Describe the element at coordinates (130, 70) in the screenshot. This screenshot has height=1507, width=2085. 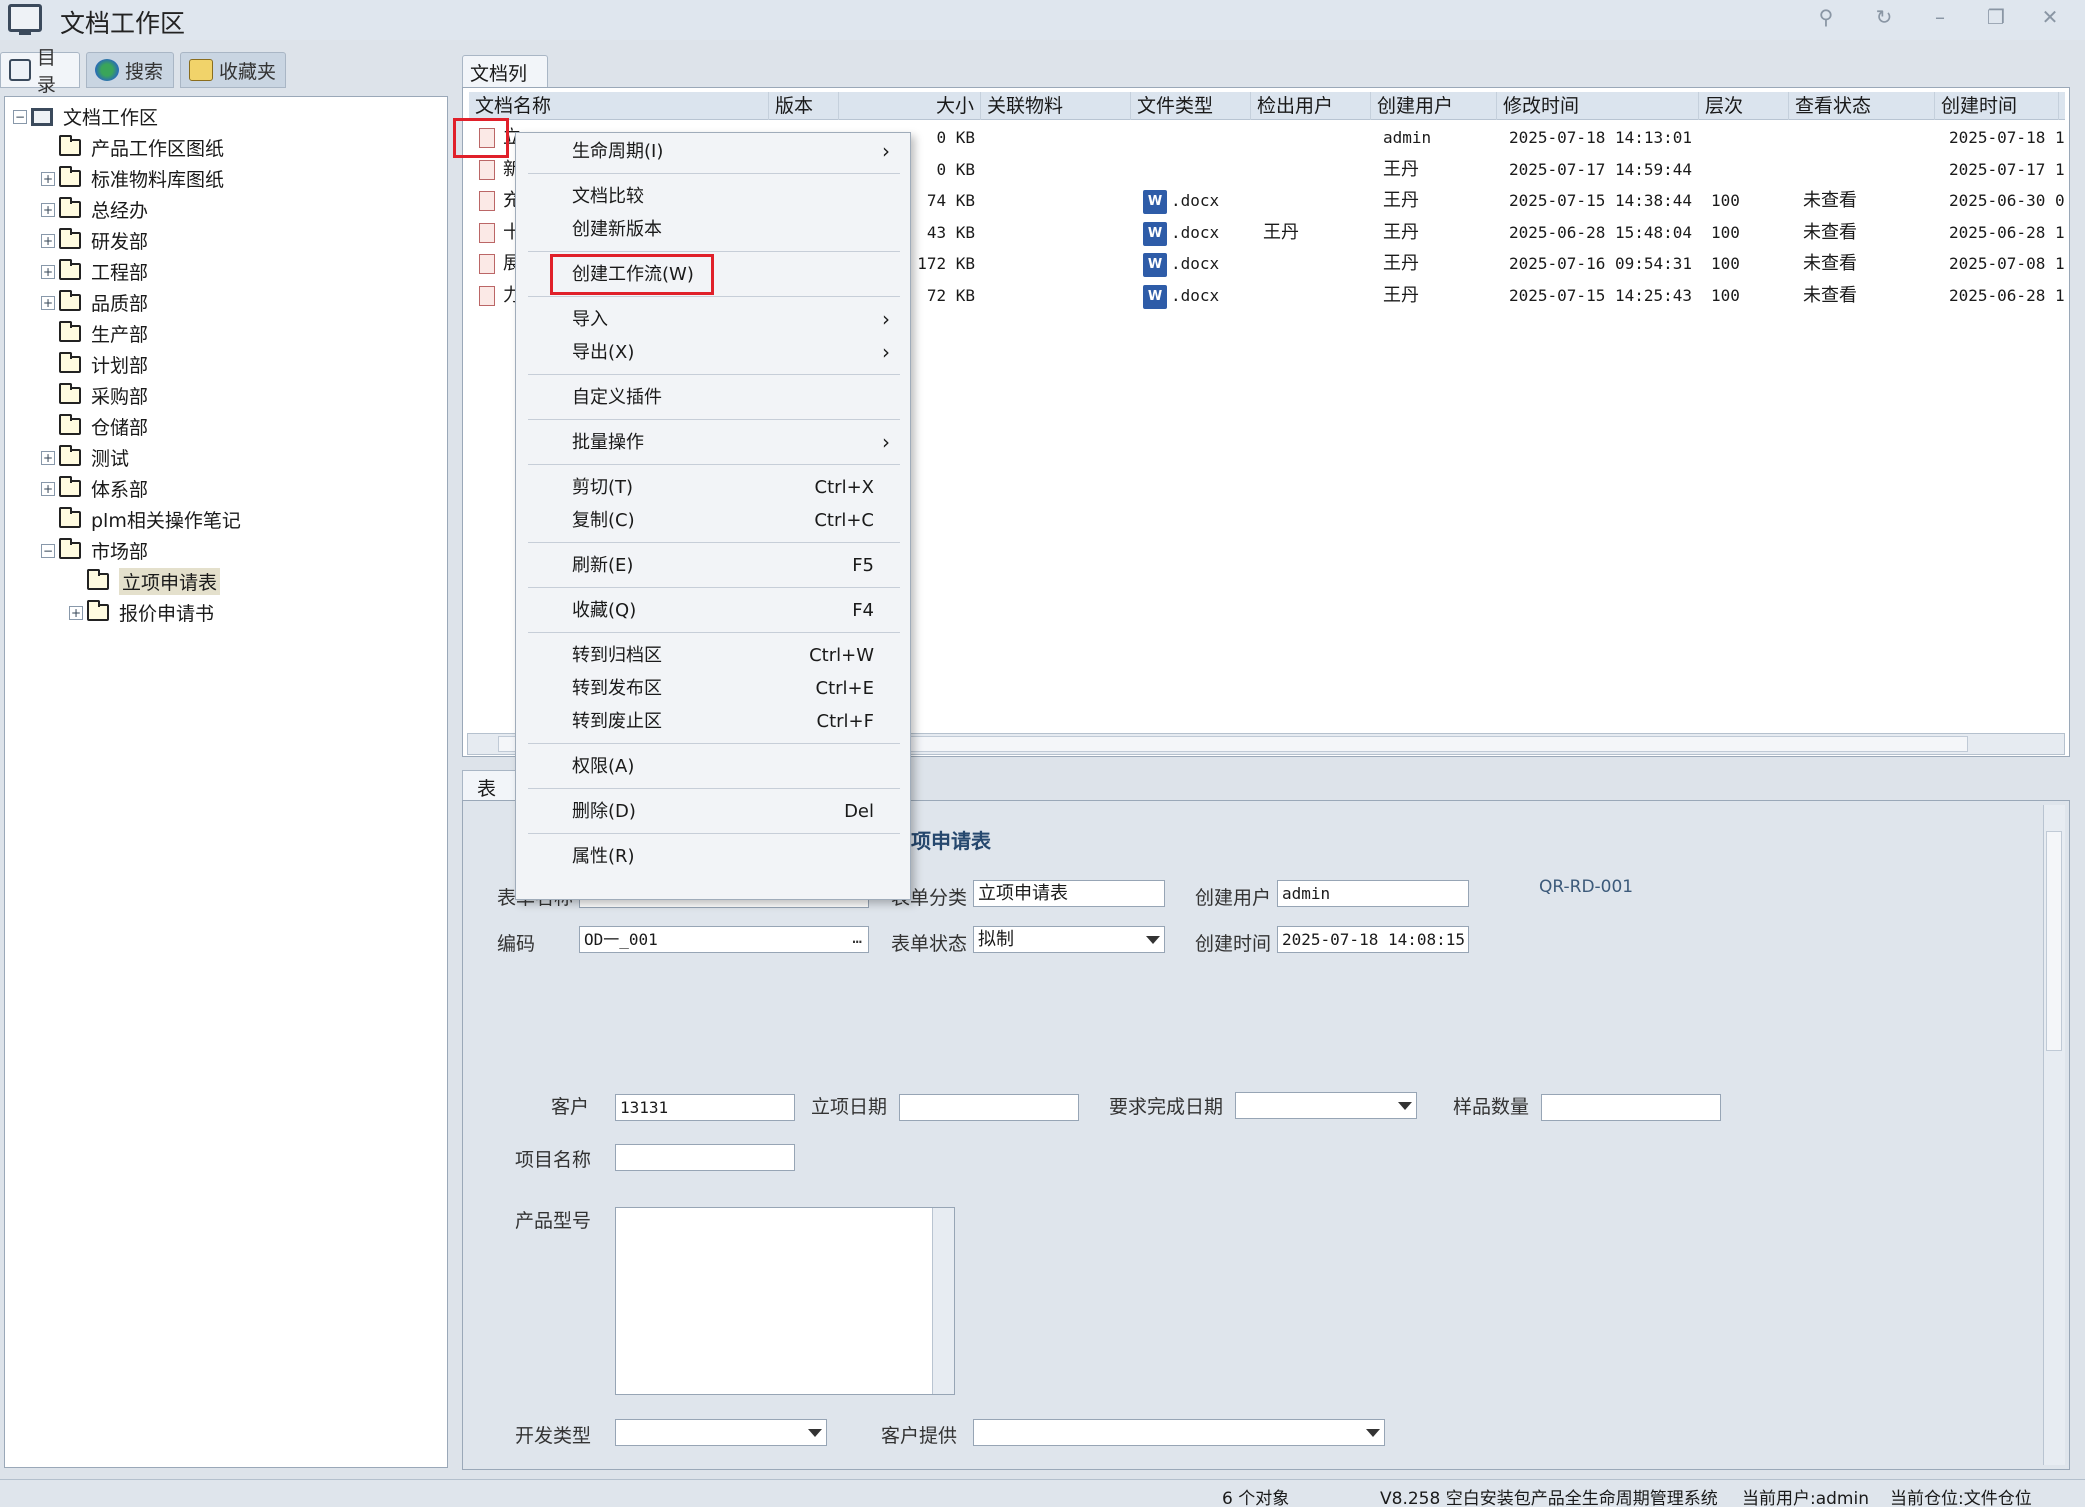
I see `tab-search: 搜索` at that location.